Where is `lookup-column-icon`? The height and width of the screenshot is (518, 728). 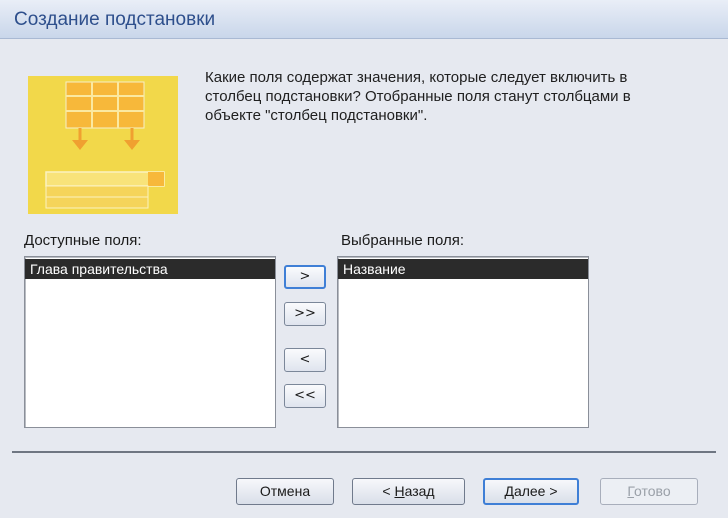 lookup-column-icon is located at coordinates (103, 145).